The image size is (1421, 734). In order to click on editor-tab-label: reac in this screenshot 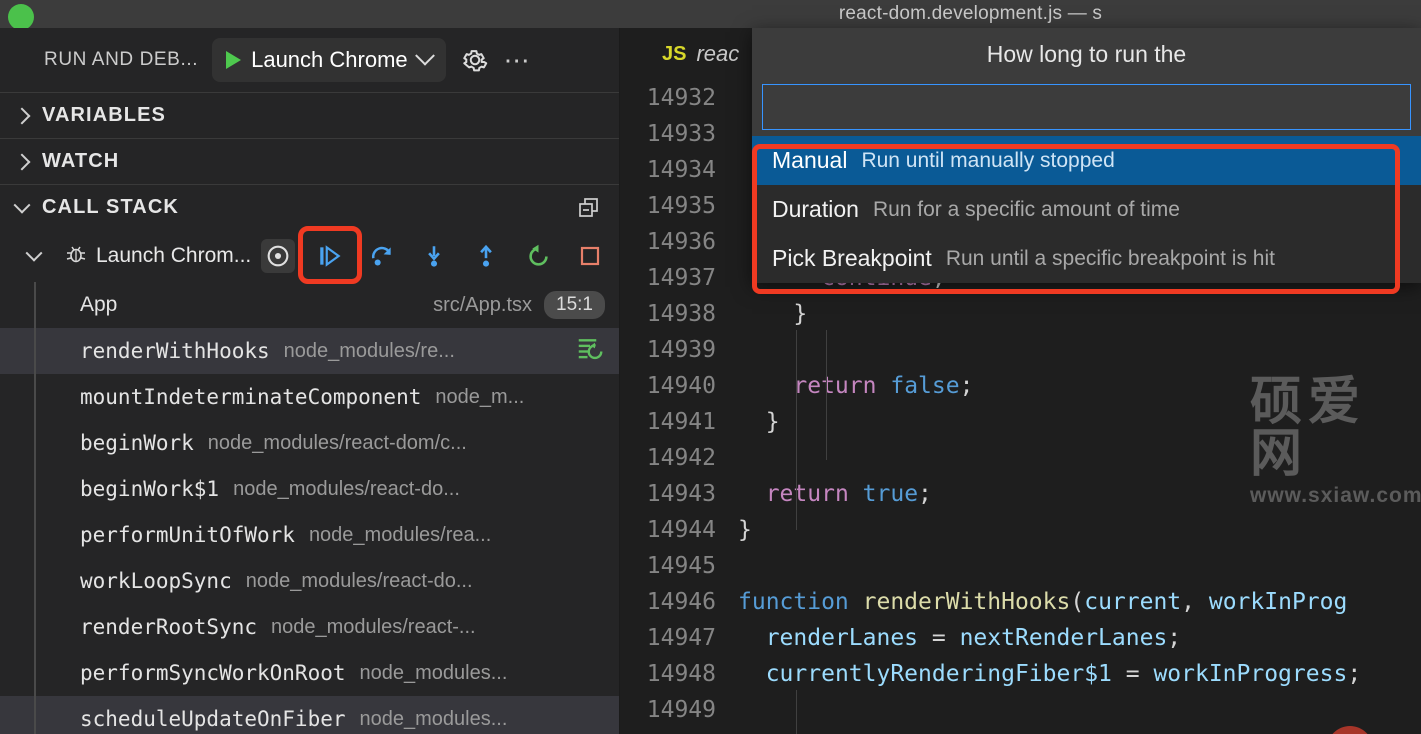, I will do `click(718, 53)`.